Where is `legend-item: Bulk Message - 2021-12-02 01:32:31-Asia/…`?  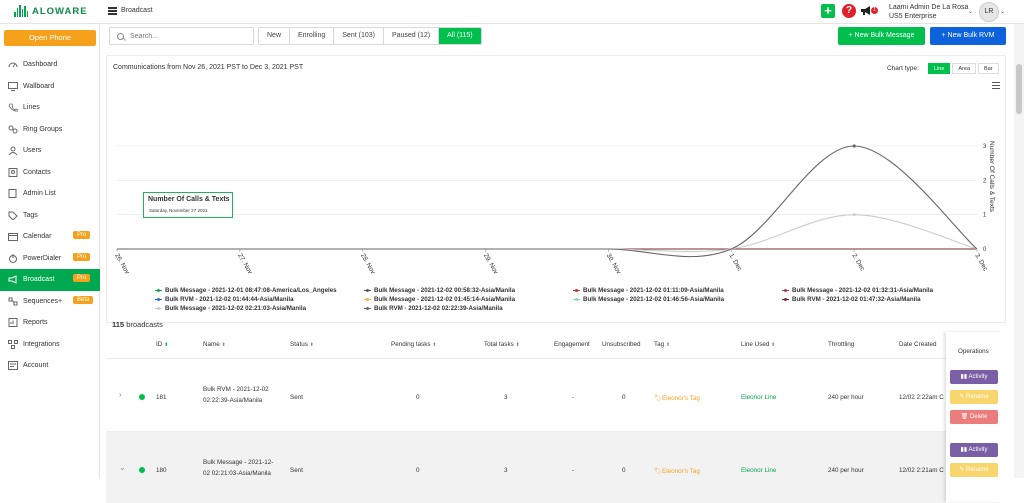
legend-item: Bulk Message - 2021-12-02 01:32:31-Asia/… is located at coordinates (886, 290).